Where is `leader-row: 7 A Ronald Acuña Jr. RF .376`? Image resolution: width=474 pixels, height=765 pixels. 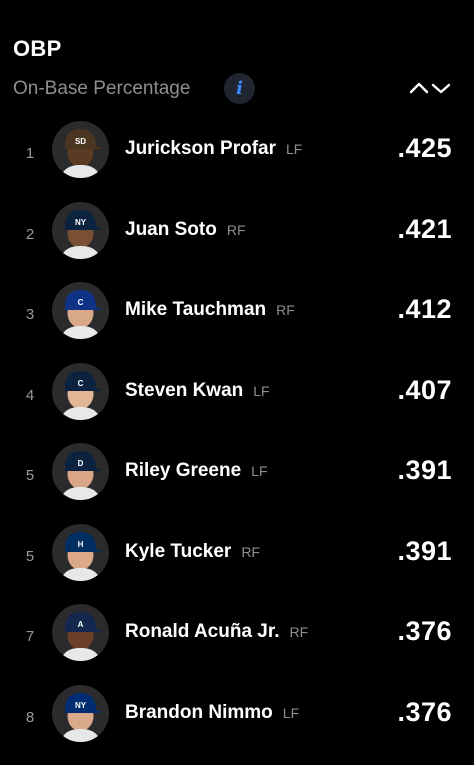 leader-row: 7 A Ronald Acuña Jr. RF .376 is located at coordinates (237, 644).